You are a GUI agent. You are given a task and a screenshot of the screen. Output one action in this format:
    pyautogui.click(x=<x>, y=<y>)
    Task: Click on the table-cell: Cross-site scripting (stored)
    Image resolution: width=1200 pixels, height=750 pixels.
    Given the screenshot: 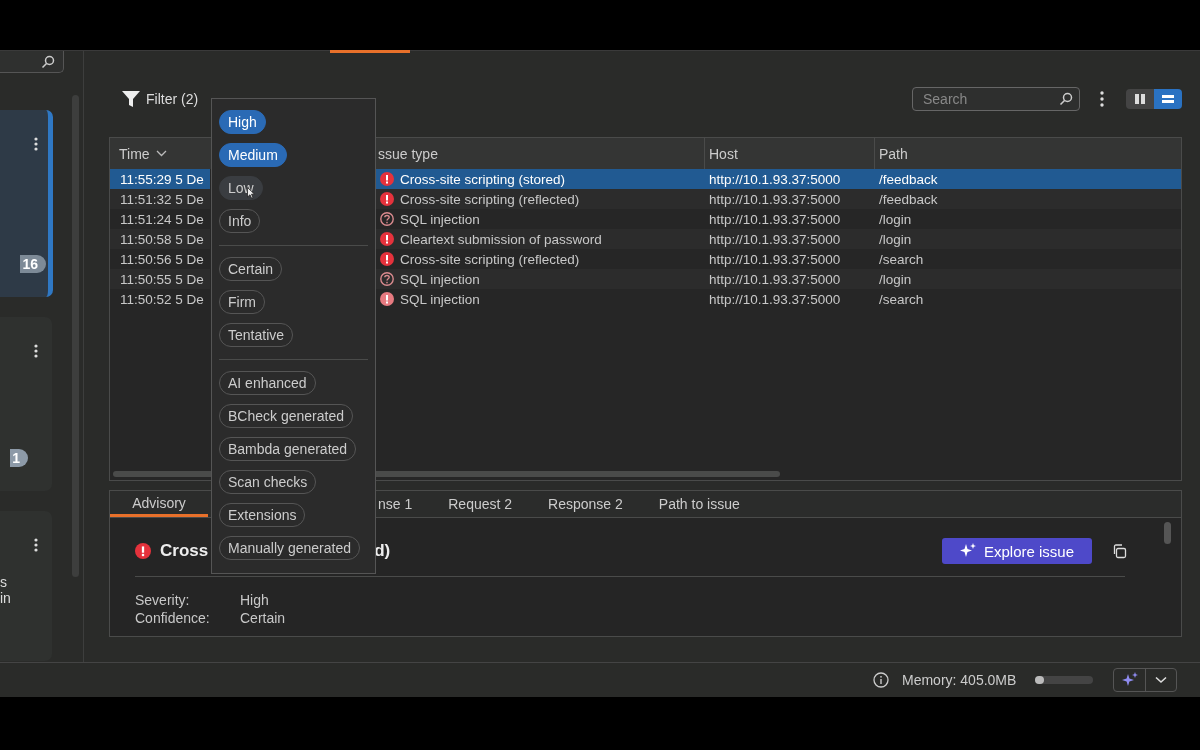 What is the action you would take?
    pyautogui.click(x=483, y=179)
    